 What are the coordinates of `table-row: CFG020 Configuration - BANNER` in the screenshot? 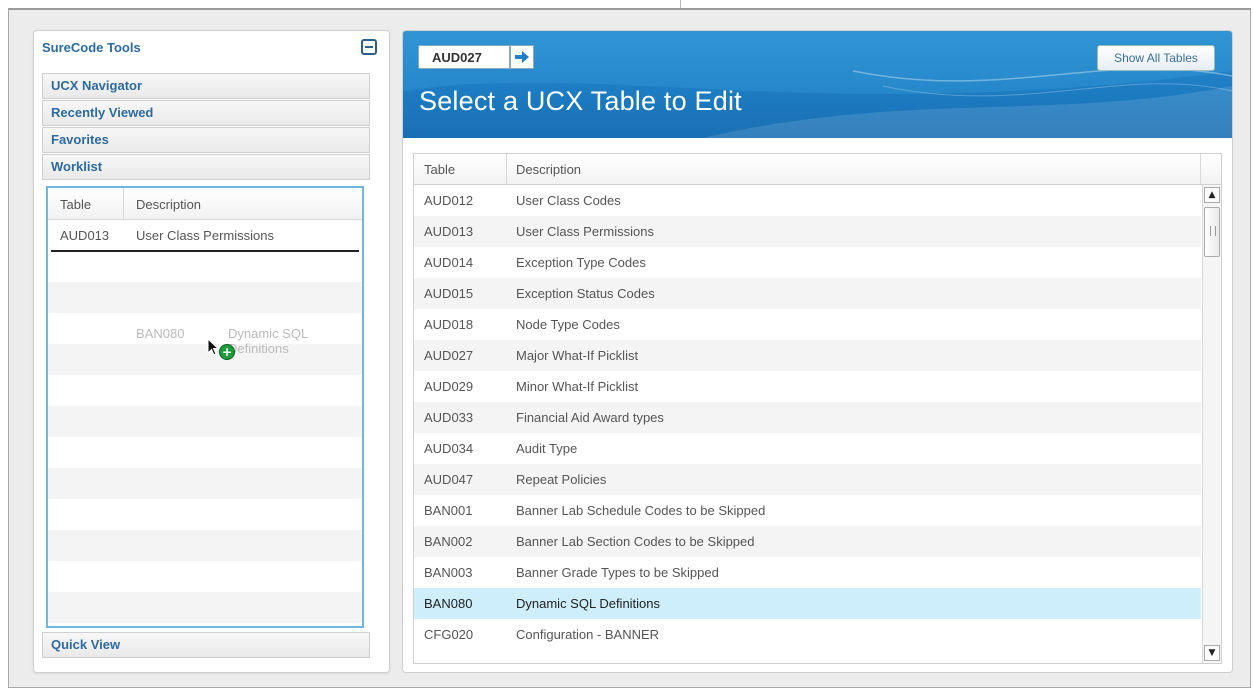 It's located at (807, 634).